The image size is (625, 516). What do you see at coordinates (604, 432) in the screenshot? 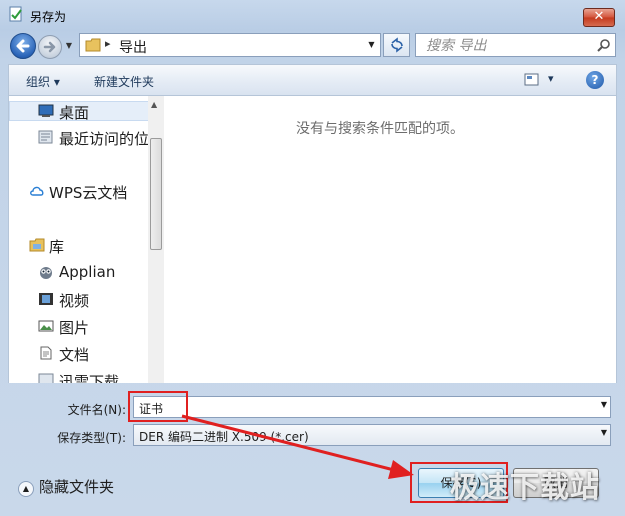
I see `filetype-dropdown-icon: ▼` at bounding box center [604, 432].